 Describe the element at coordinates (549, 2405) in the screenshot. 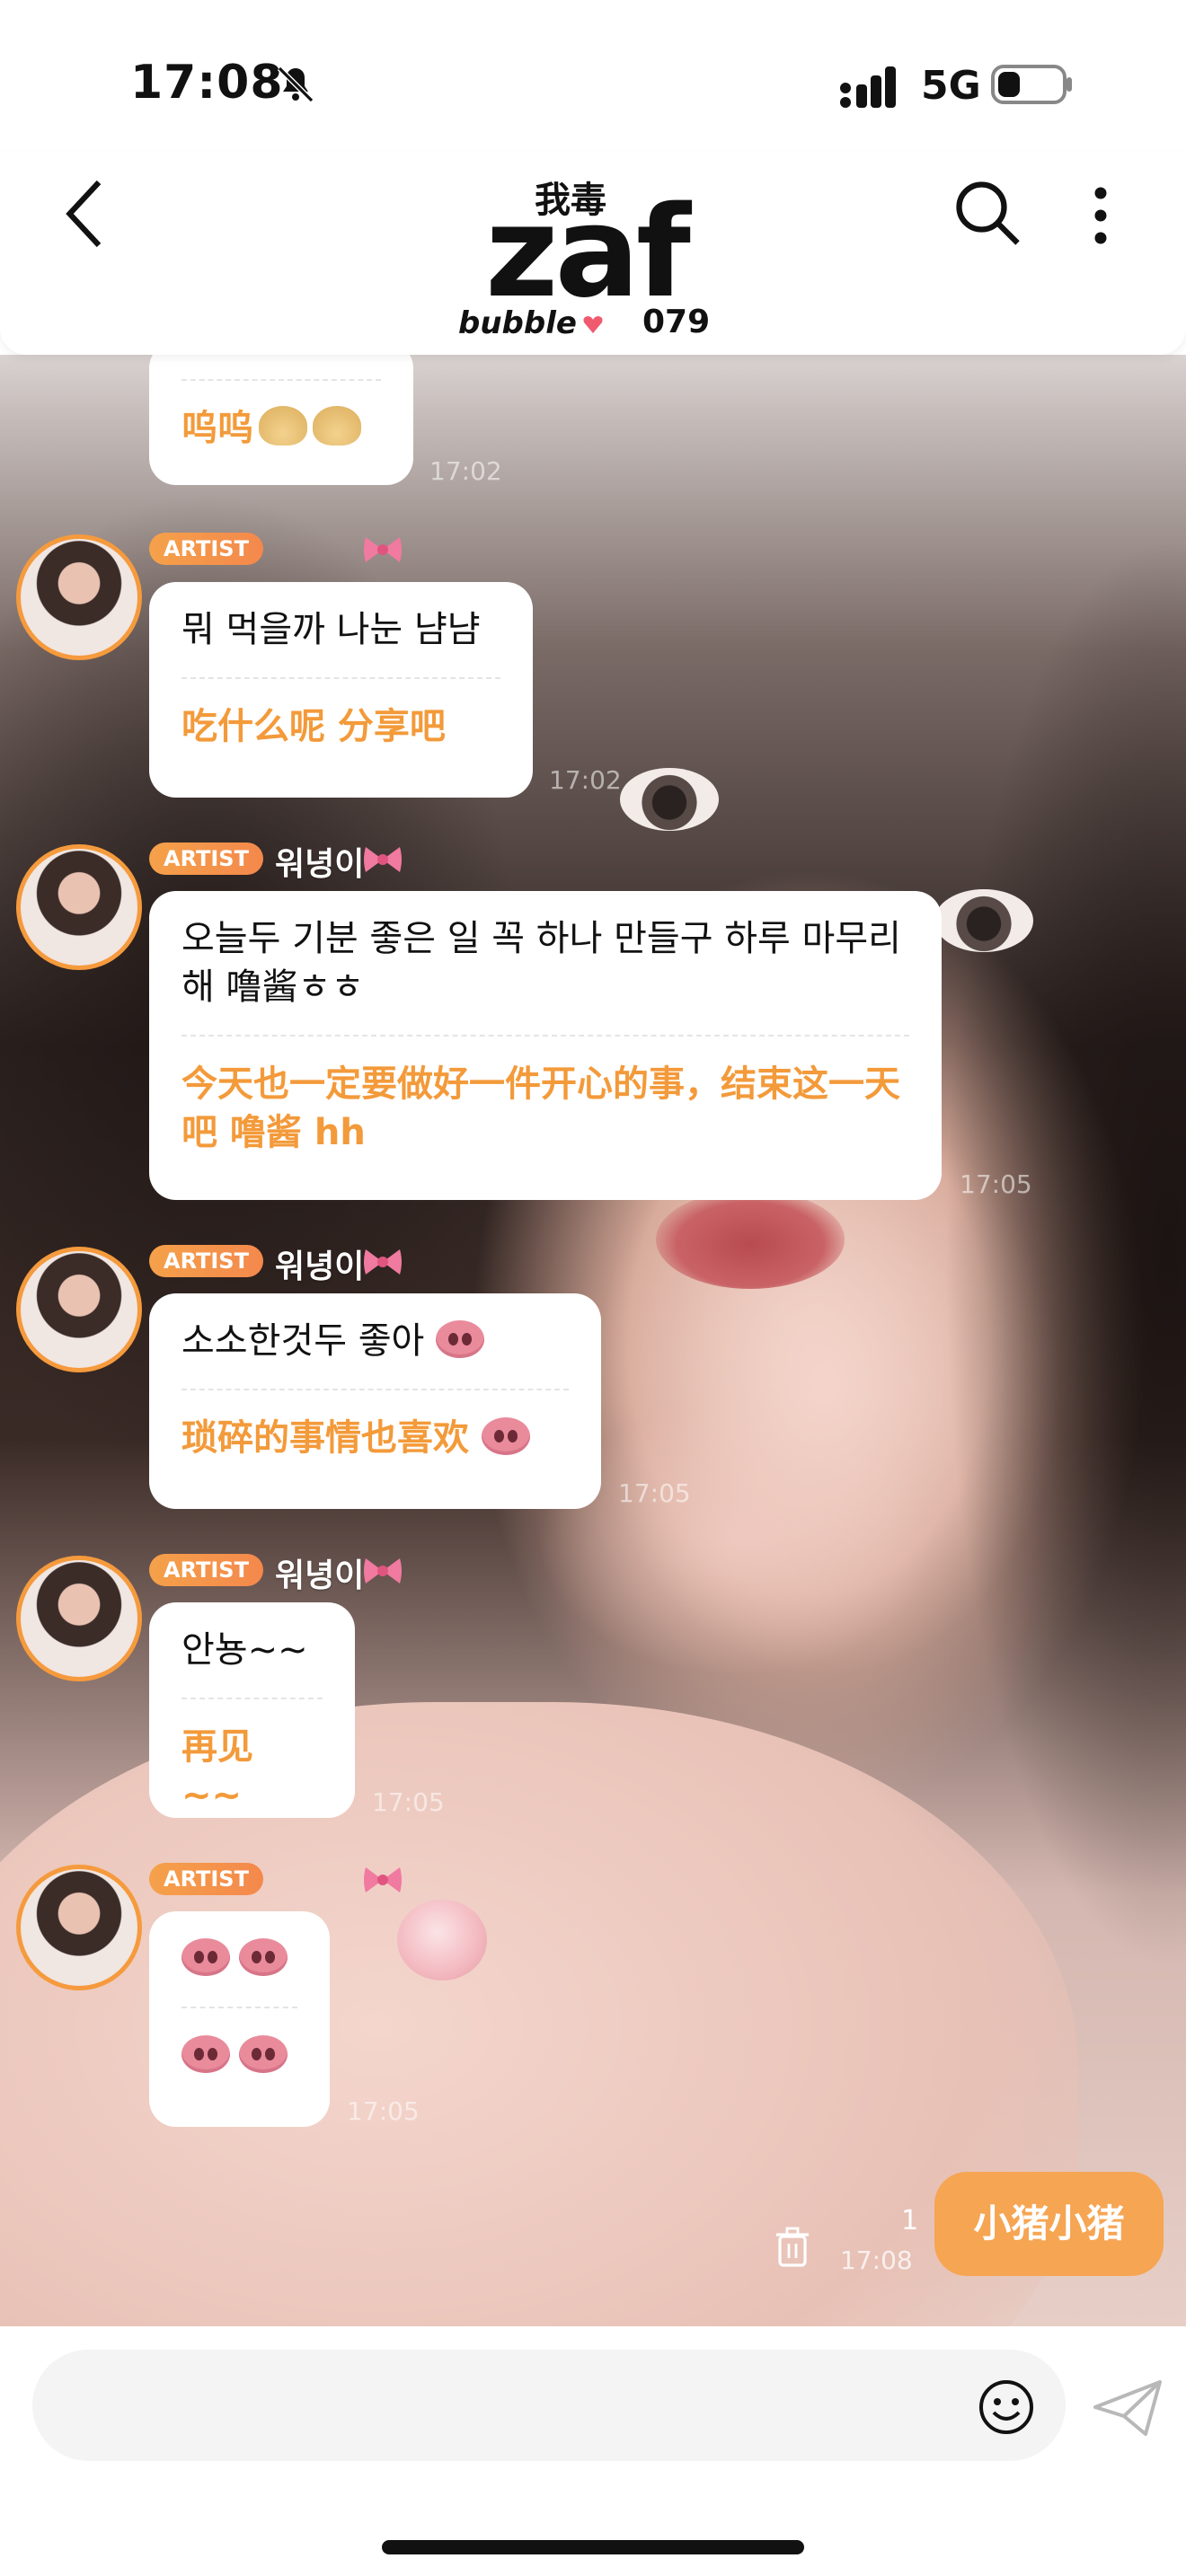

I see `message-input` at that location.